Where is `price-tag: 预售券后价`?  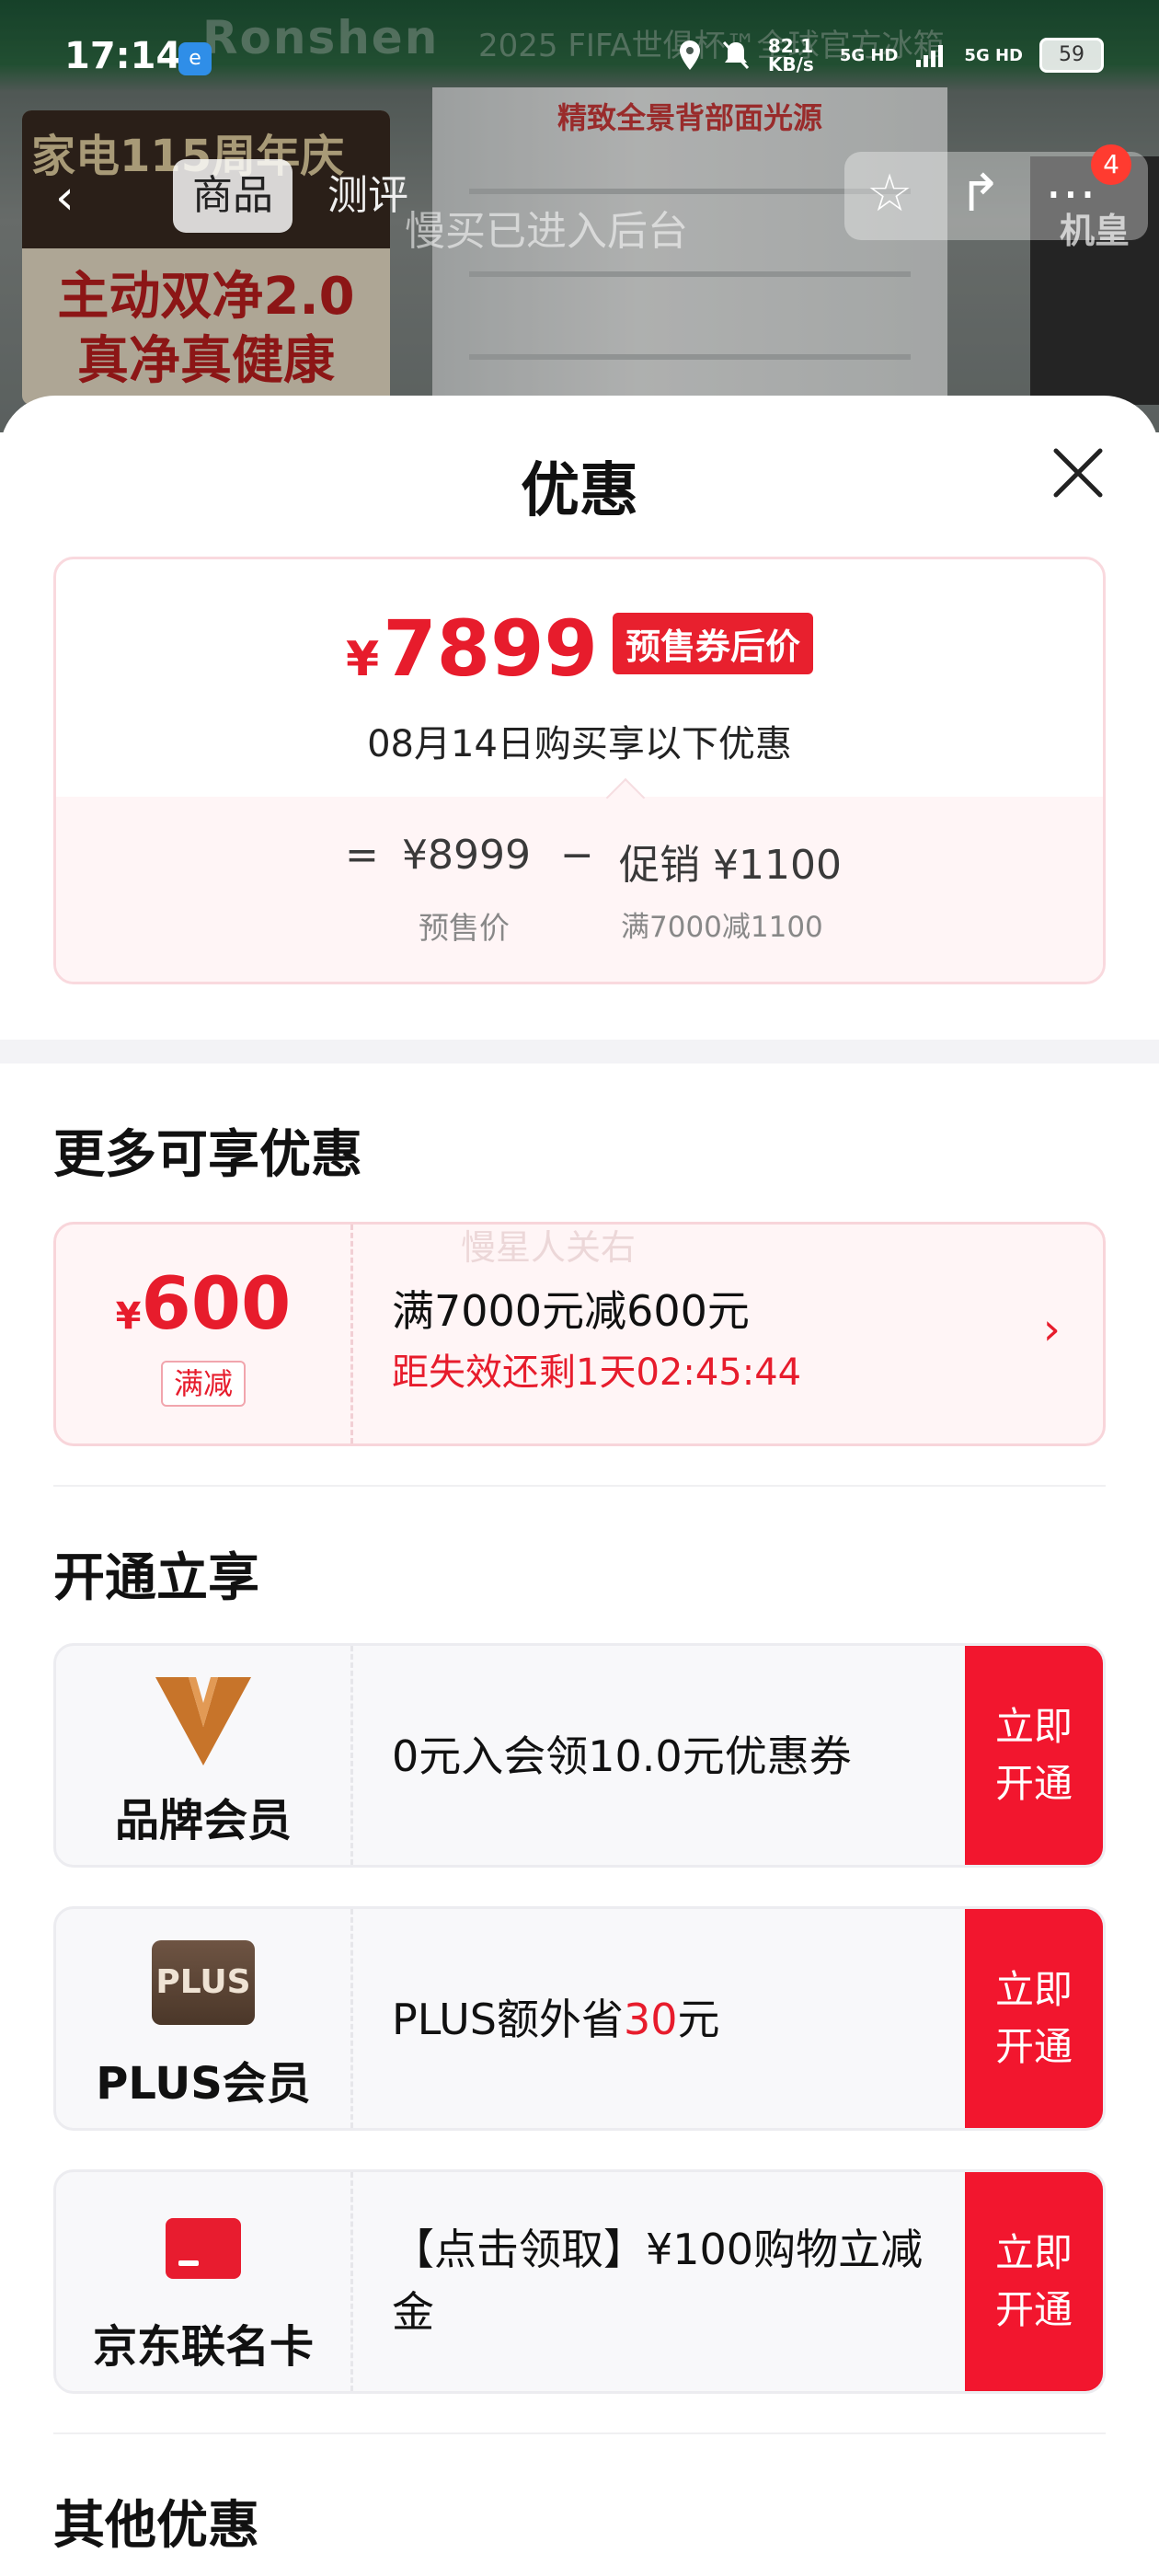 price-tag: 预售券后价 is located at coordinates (712, 643).